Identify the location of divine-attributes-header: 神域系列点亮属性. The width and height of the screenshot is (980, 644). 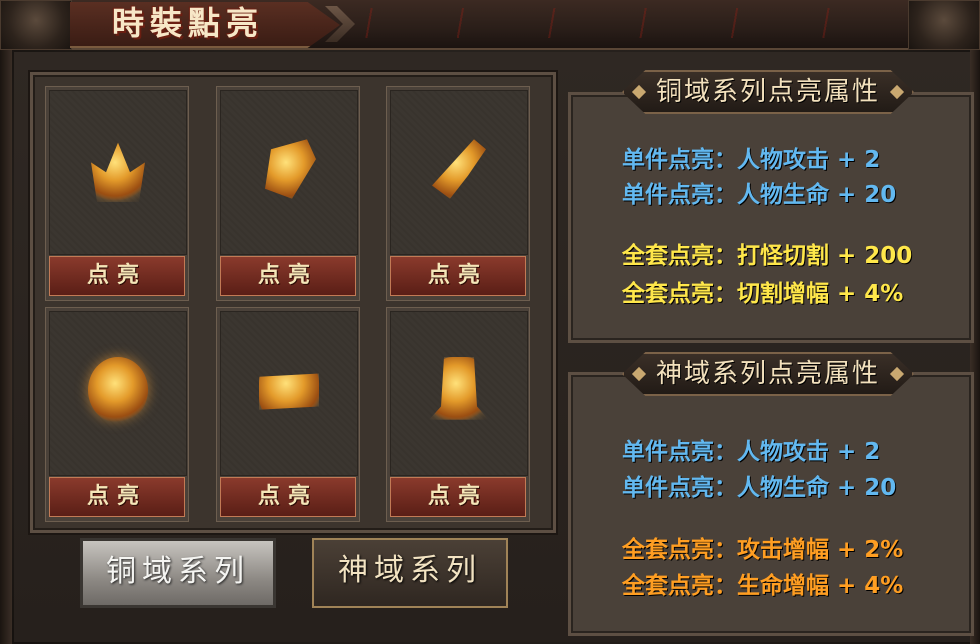
(768, 374).